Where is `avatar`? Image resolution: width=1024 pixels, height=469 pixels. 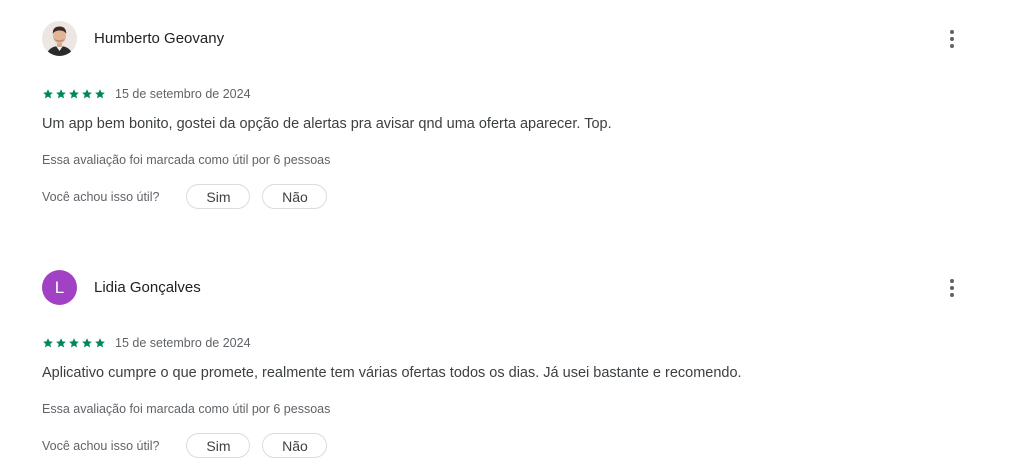 avatar is located at coordinates (59, 38).